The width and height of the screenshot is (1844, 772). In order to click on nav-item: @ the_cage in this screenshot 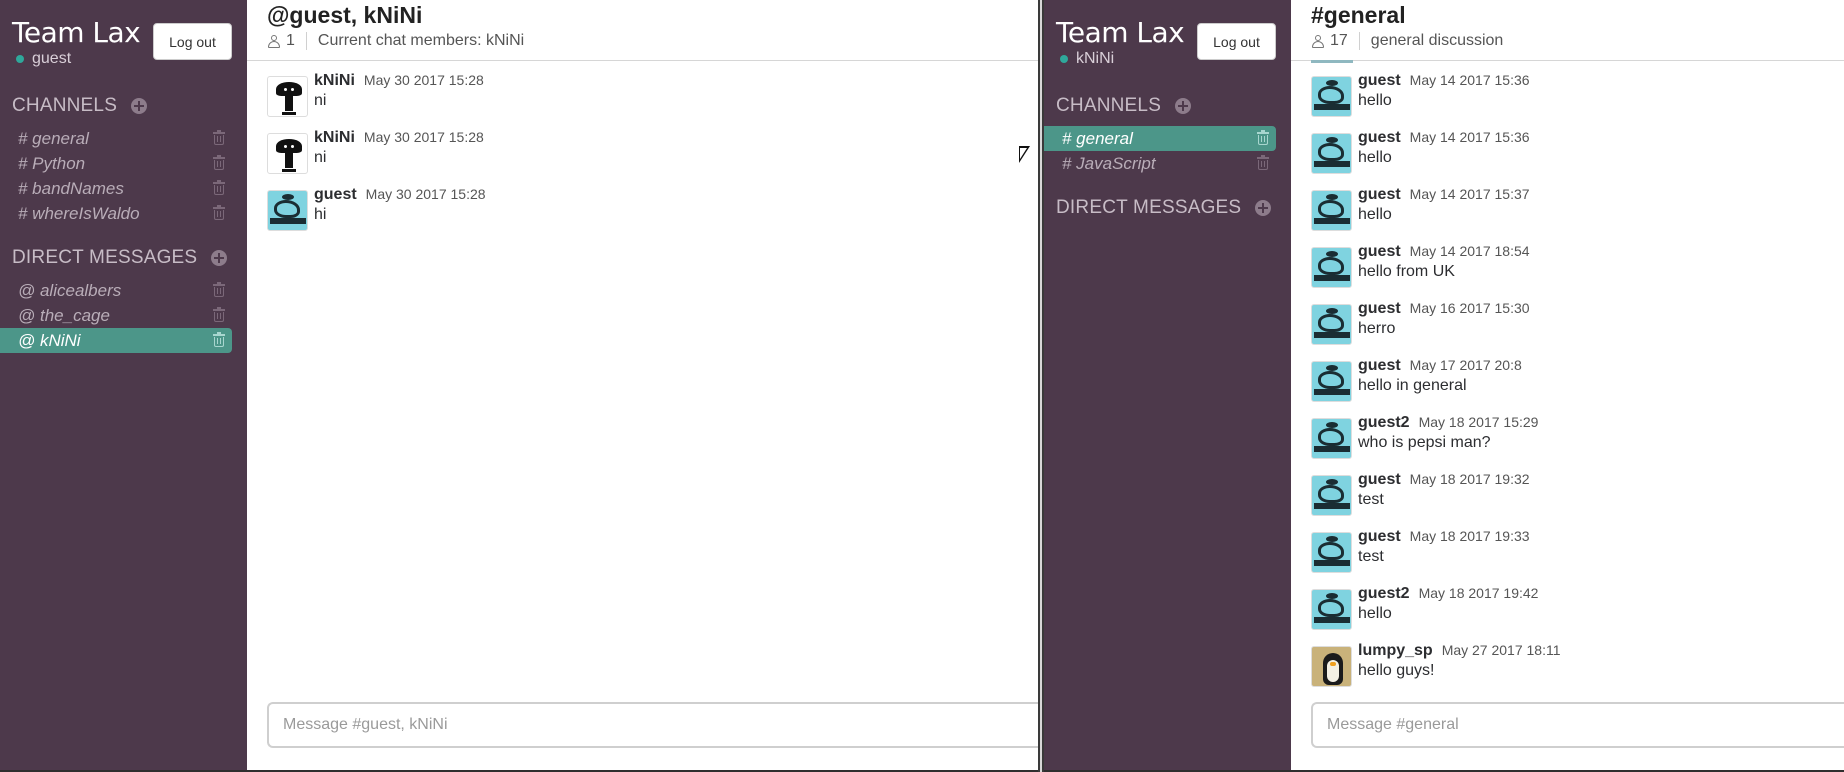, I will do `click(123, 315)`.